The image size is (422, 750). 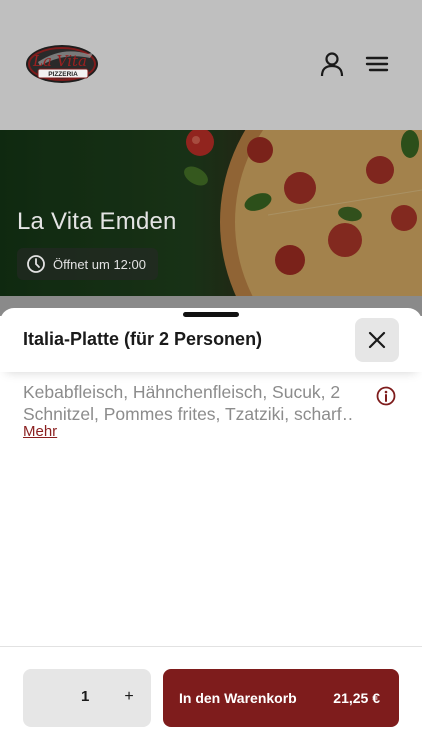 I want to click on sheet-header: Italia-Platte (für 2 Personen), so click(x=211, y=340).